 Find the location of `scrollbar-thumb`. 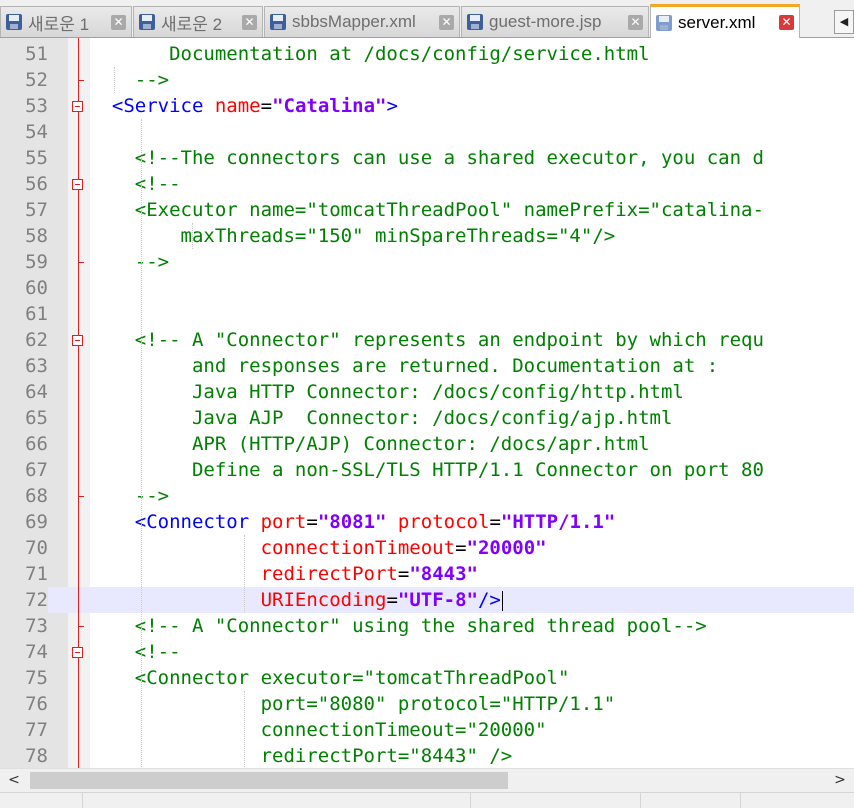

scrollbar-thumb is located at coordinates (269, 780).